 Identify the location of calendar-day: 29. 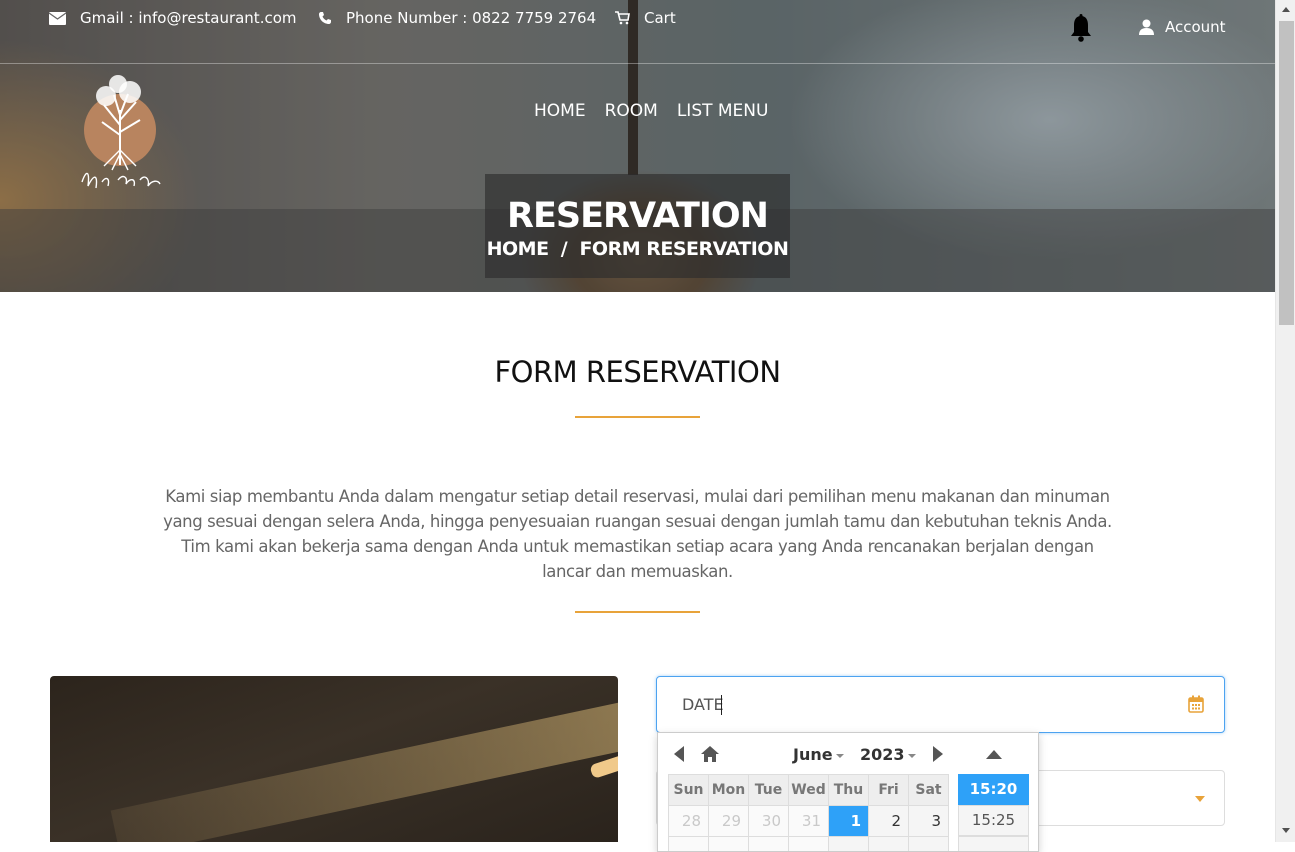
(729, 821).